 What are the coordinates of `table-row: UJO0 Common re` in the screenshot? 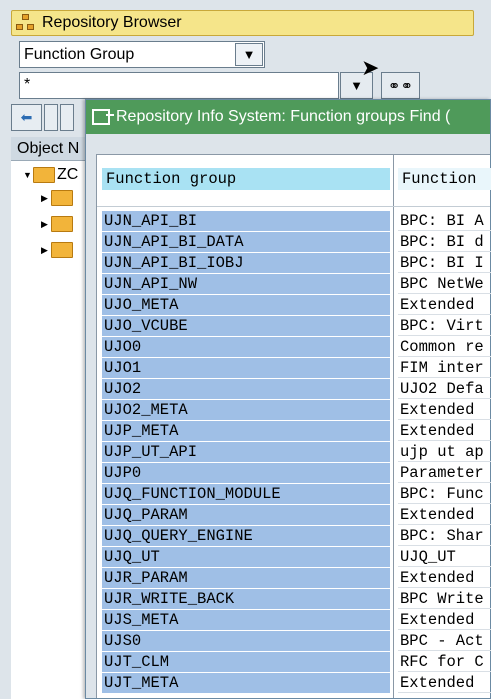 It's located at (294, 347).